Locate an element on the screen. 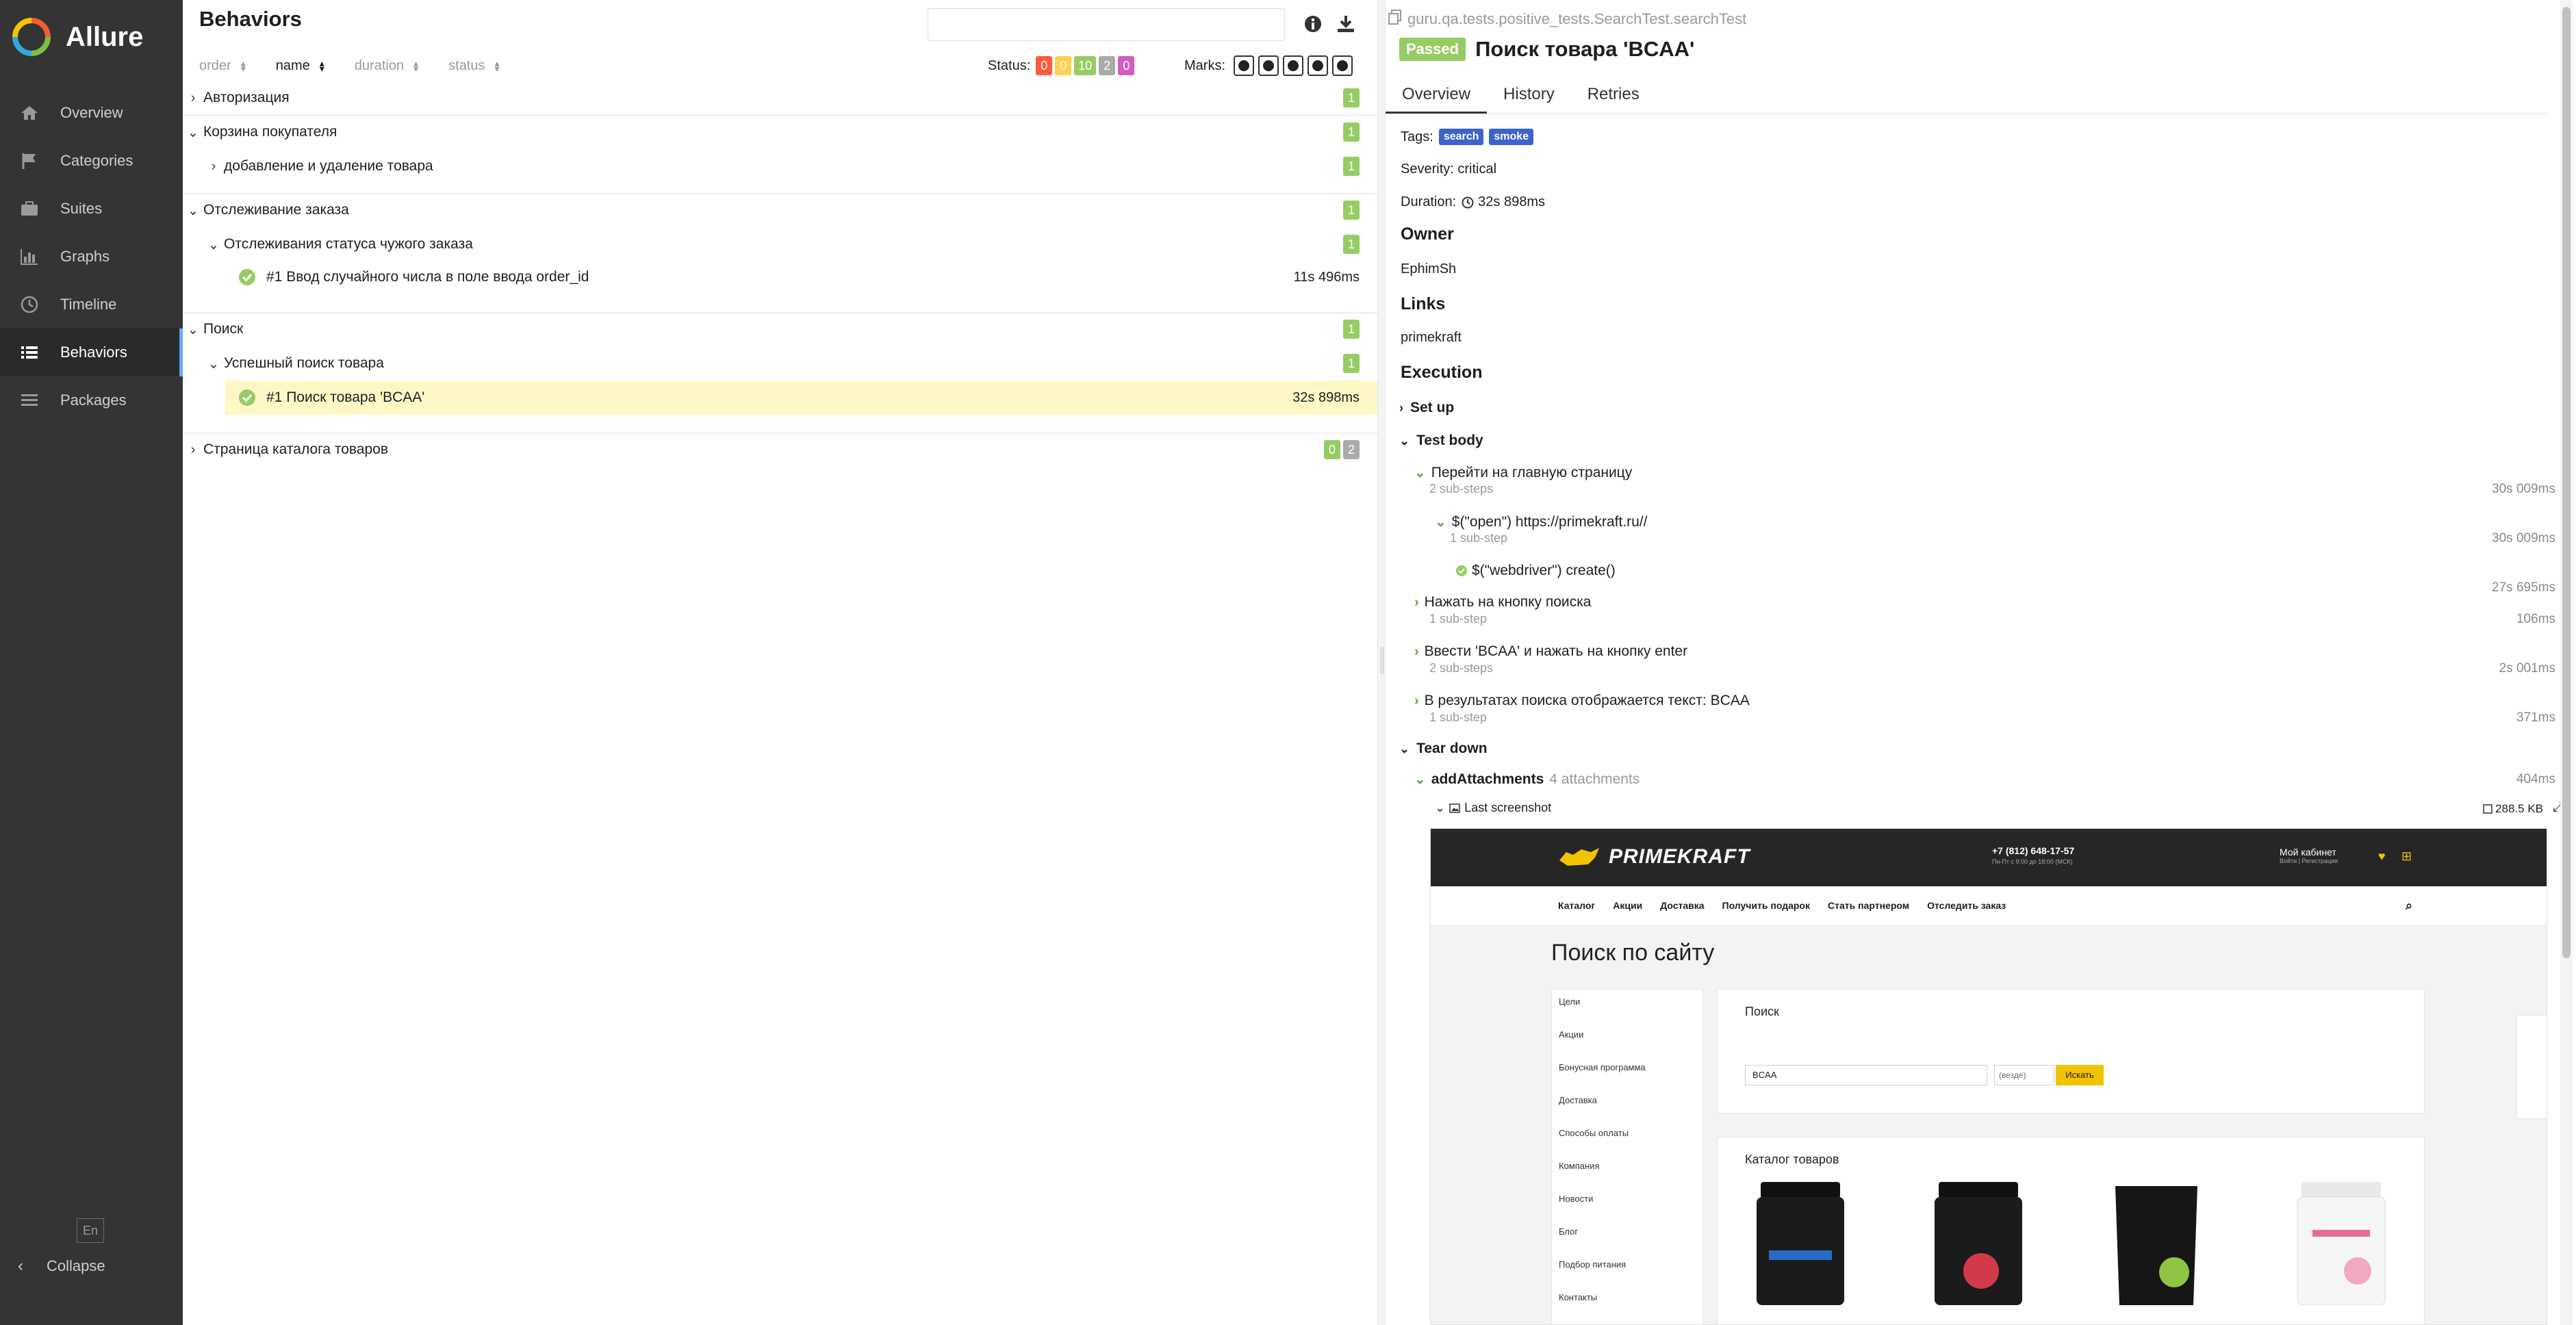 The image size is (2576, 1325). tab-history: History is located at coordinates (1529, 94).